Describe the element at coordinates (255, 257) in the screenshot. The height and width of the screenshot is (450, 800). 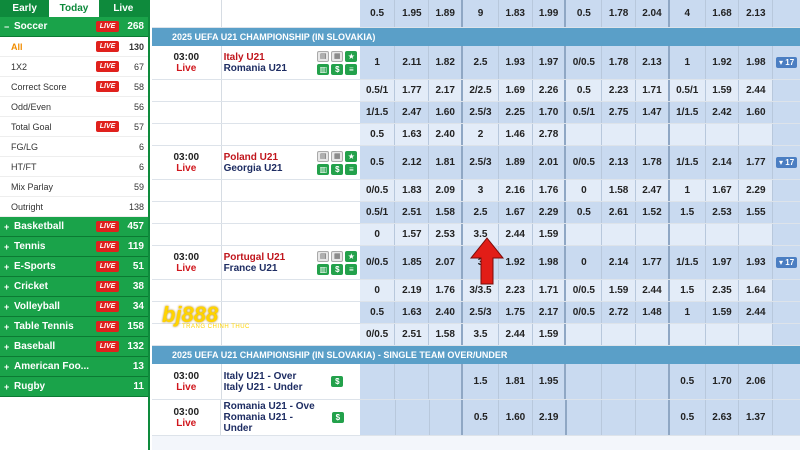
I see `home-team: Portugal U21` at that location.